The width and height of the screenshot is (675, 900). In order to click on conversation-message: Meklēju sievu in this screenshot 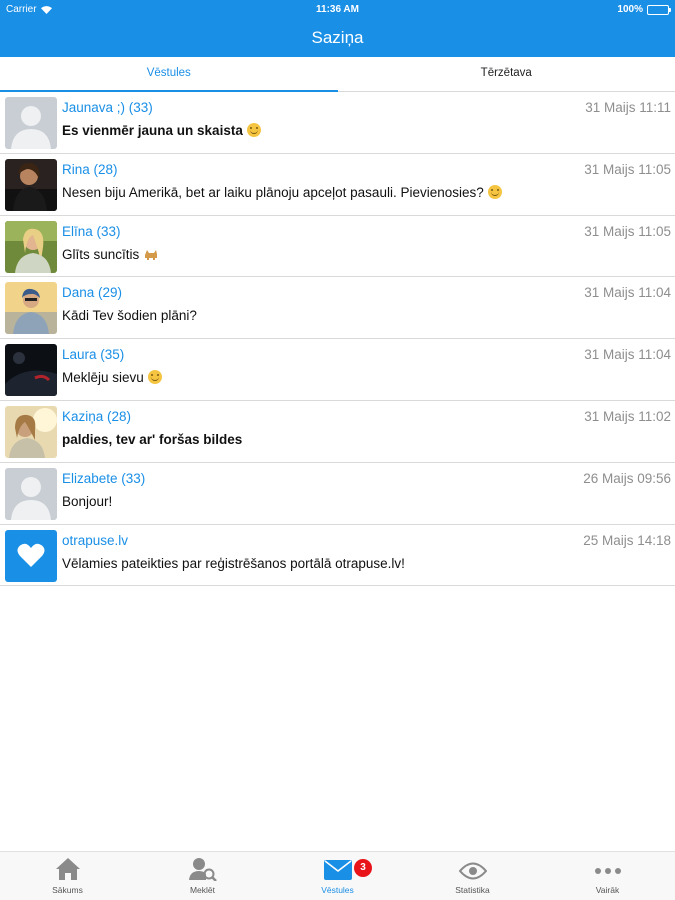, I will do `click(112, 377)`.